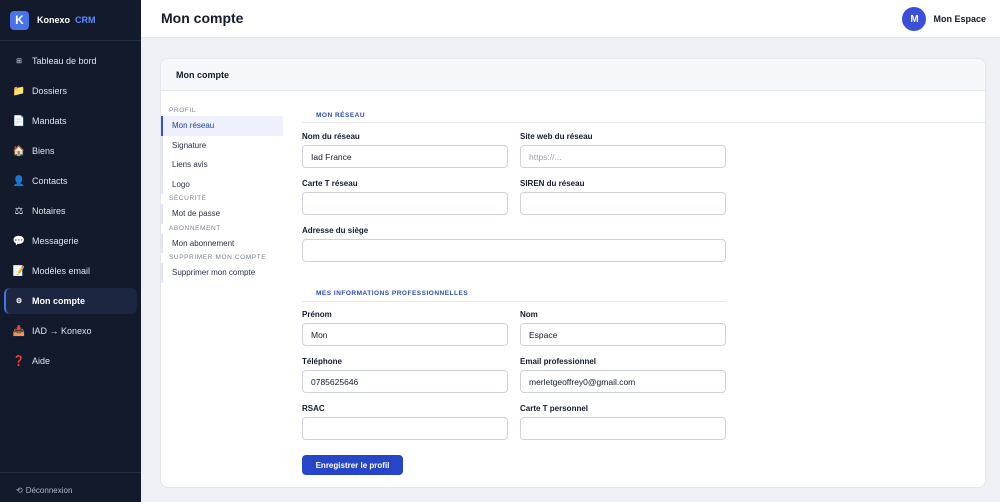 This screenshot has height=502, width=1000. What do you see at coordinates (49, 490) in the screenshot?
I see `logout-label: Déconnexion` at bounding box center [49, 490].